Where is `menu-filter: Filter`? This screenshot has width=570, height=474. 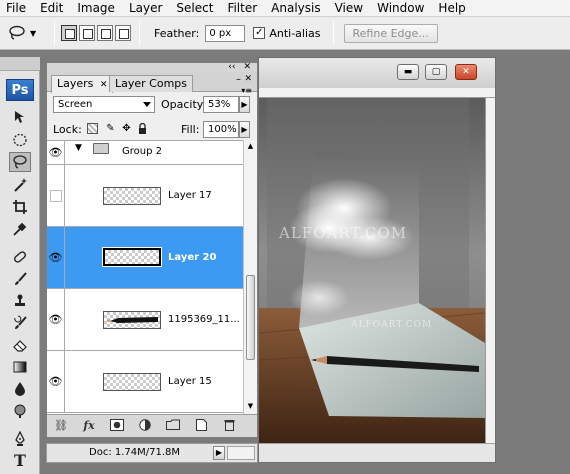
menu-filter: Filter is located at coordinates (242, 8).